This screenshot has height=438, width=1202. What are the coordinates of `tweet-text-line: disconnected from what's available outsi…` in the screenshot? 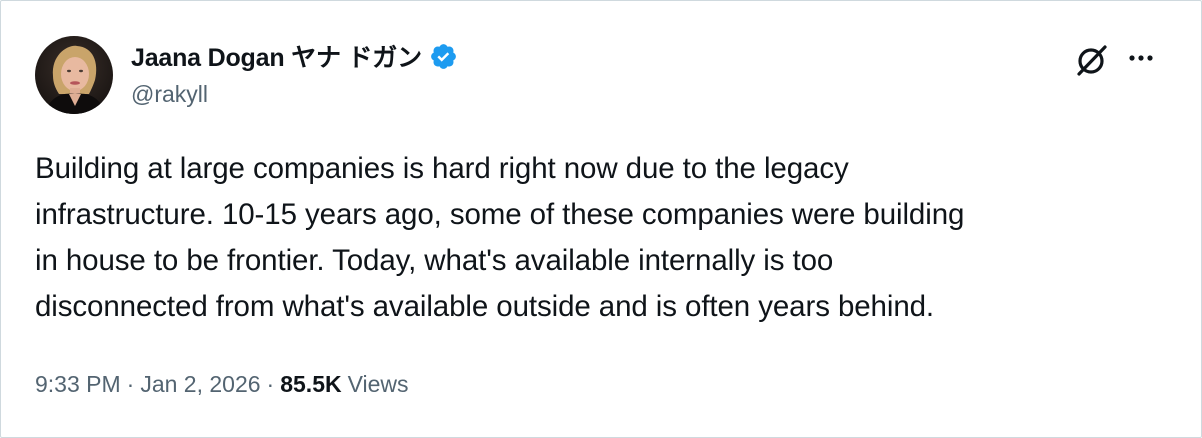 It's located at (485, 306).